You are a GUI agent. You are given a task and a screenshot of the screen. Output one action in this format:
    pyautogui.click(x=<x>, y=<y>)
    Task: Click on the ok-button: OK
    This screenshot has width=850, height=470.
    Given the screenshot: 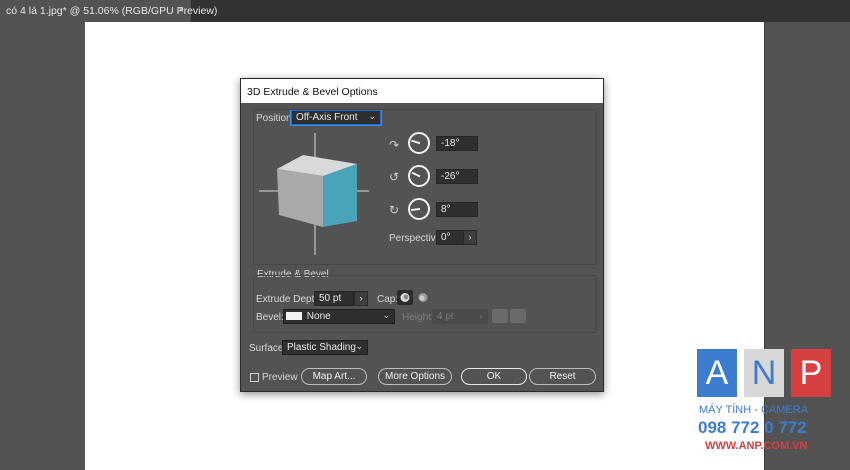 What is the action you would take?
    pyautogui.click(x=494, y=376)
    